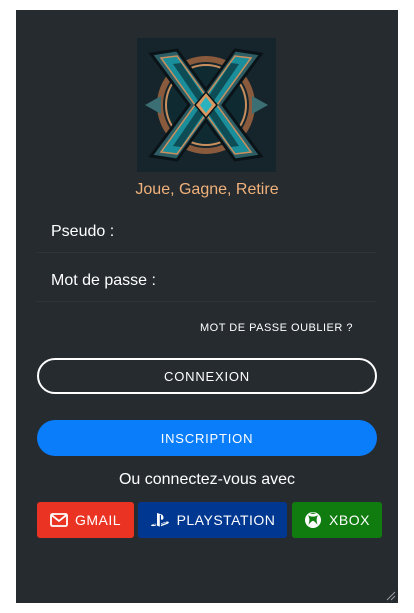 The image size is (414, 613). I want to click on app-logo, so click(206, 105).